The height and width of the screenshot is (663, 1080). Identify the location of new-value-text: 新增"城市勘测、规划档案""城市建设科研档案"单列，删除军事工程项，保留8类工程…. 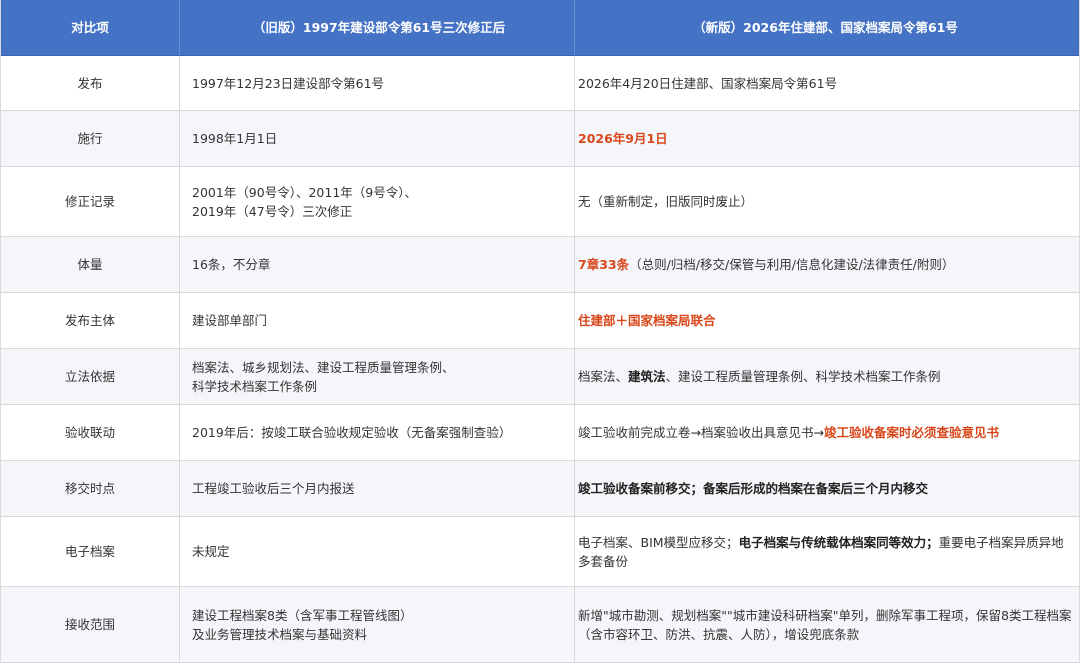
(825, 624).